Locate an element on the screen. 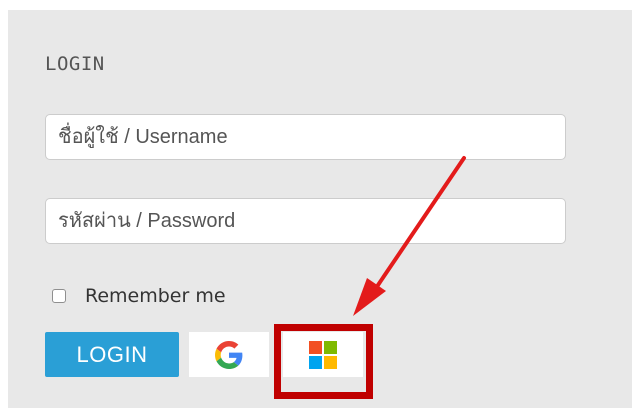 The height and width of the screenshot is (417, 632). google-login-button is located at coordinates (229, 354).